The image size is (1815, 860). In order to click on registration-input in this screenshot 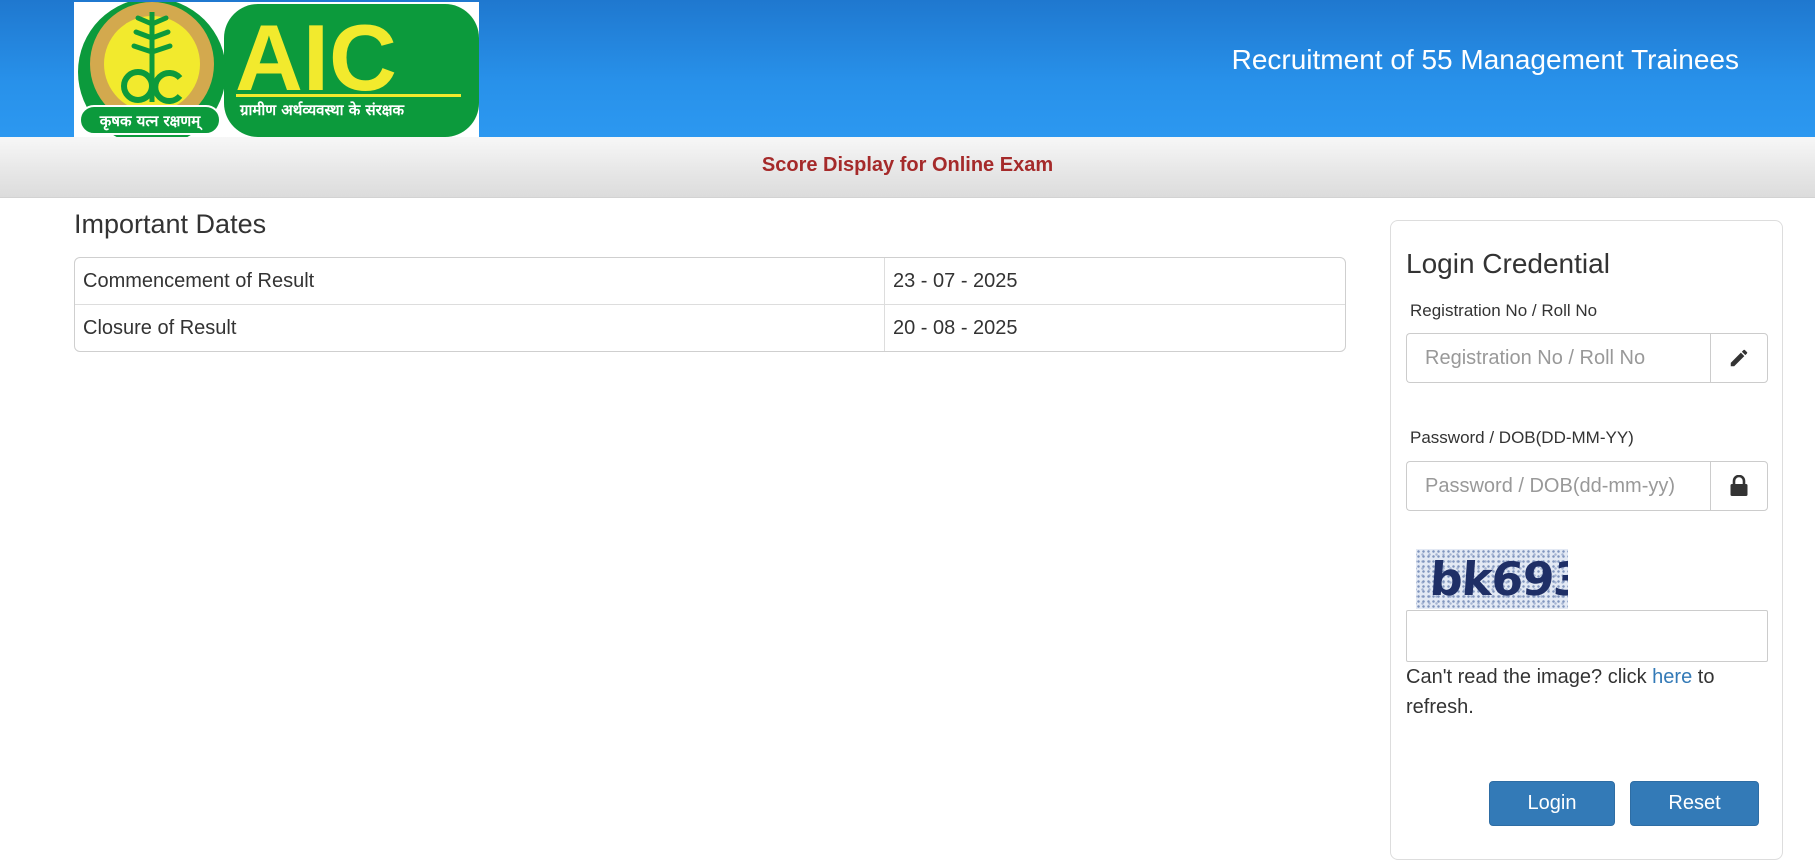, I will do `click(1558, 358)`.